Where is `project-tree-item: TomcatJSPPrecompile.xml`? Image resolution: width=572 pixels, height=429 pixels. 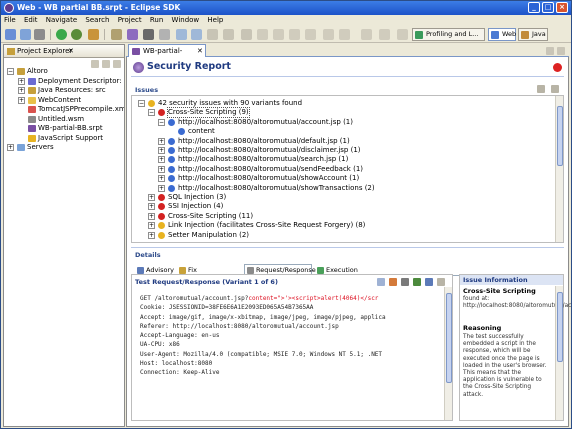
project-tree-item: TomcatJSPPrecompile.xml is located at coordinates (64, 110).